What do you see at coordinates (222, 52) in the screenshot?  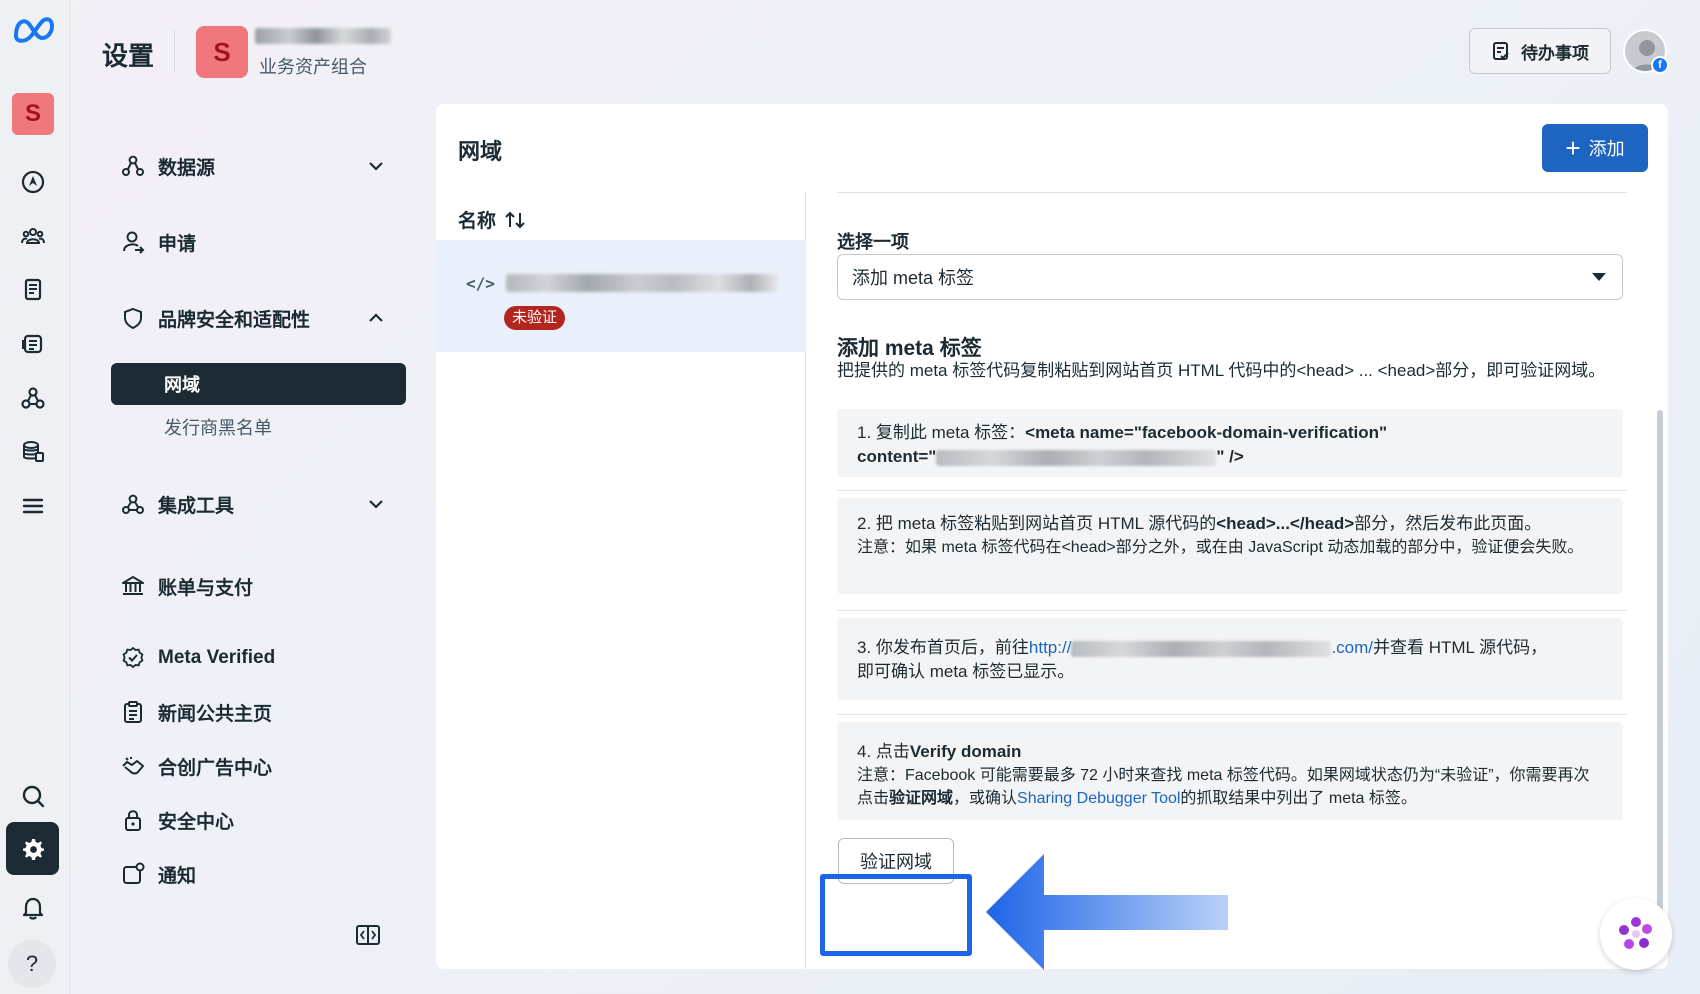 I see `business-avatar: S` at bounding box center [222, 52].